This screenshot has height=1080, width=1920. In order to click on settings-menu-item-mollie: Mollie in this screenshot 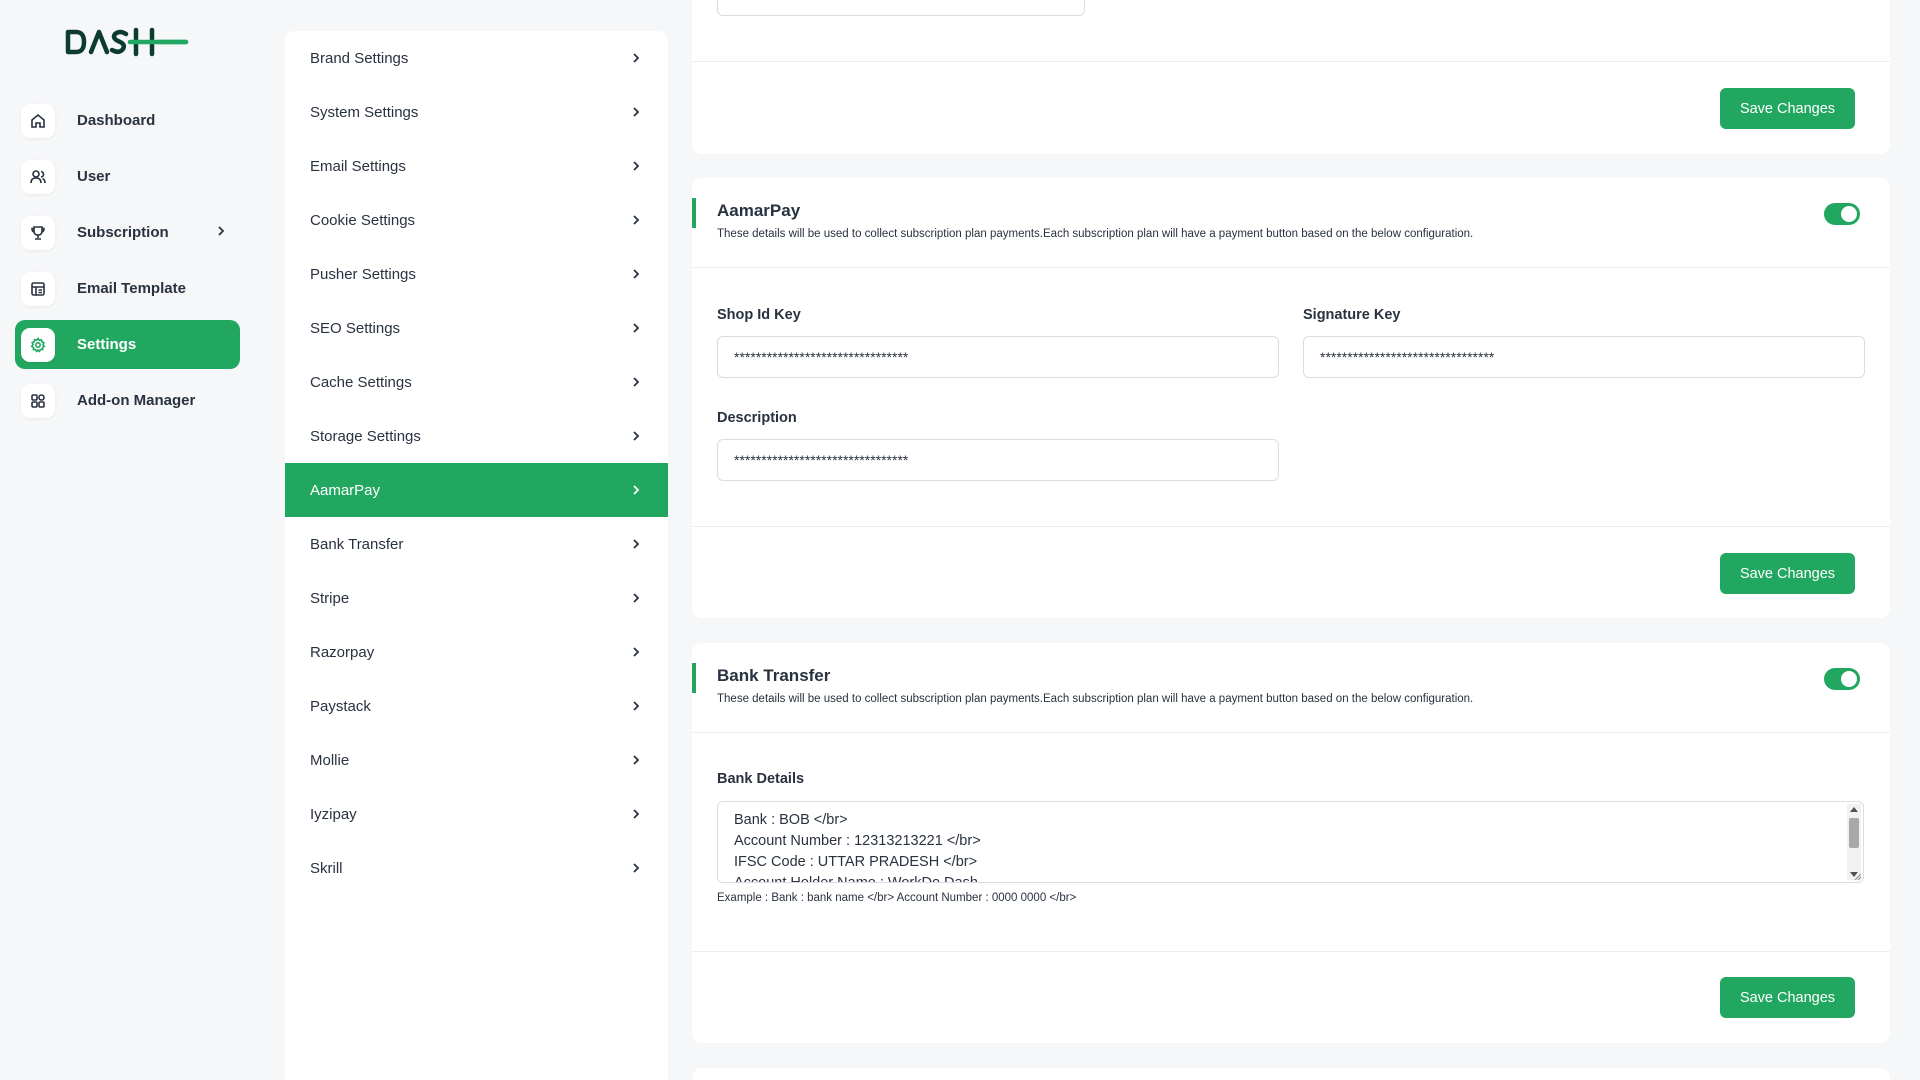, I will do `click(476, 760)`.